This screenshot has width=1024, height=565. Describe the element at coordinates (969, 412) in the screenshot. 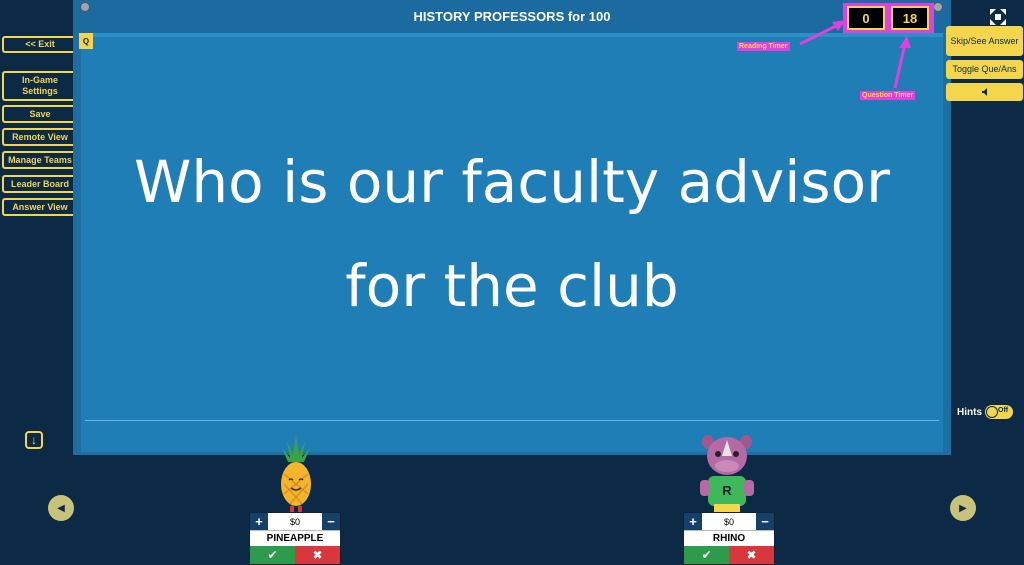

I see `hints-label: Hints` at that location.